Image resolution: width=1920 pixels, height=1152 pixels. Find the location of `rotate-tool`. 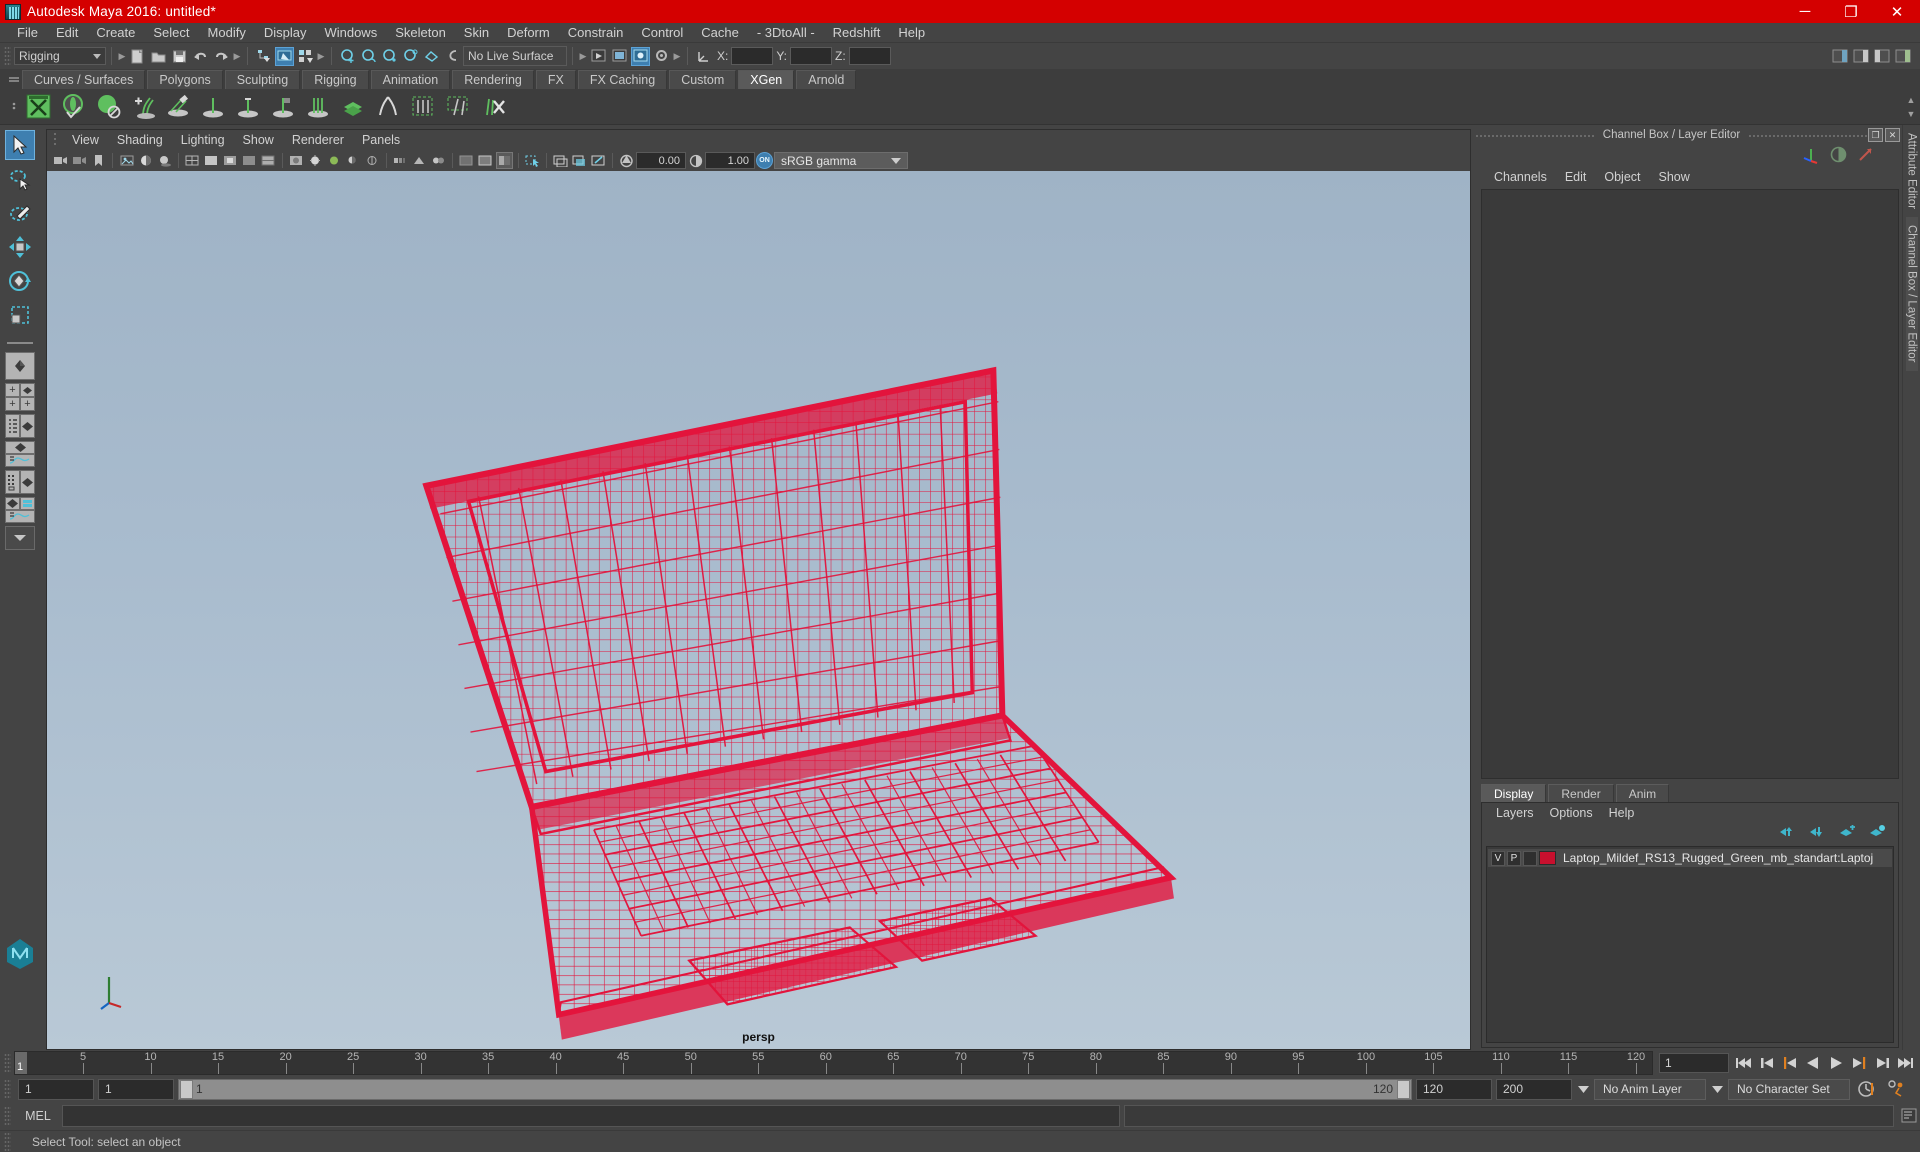

rotate-tool is located at coordinates (20, 281).